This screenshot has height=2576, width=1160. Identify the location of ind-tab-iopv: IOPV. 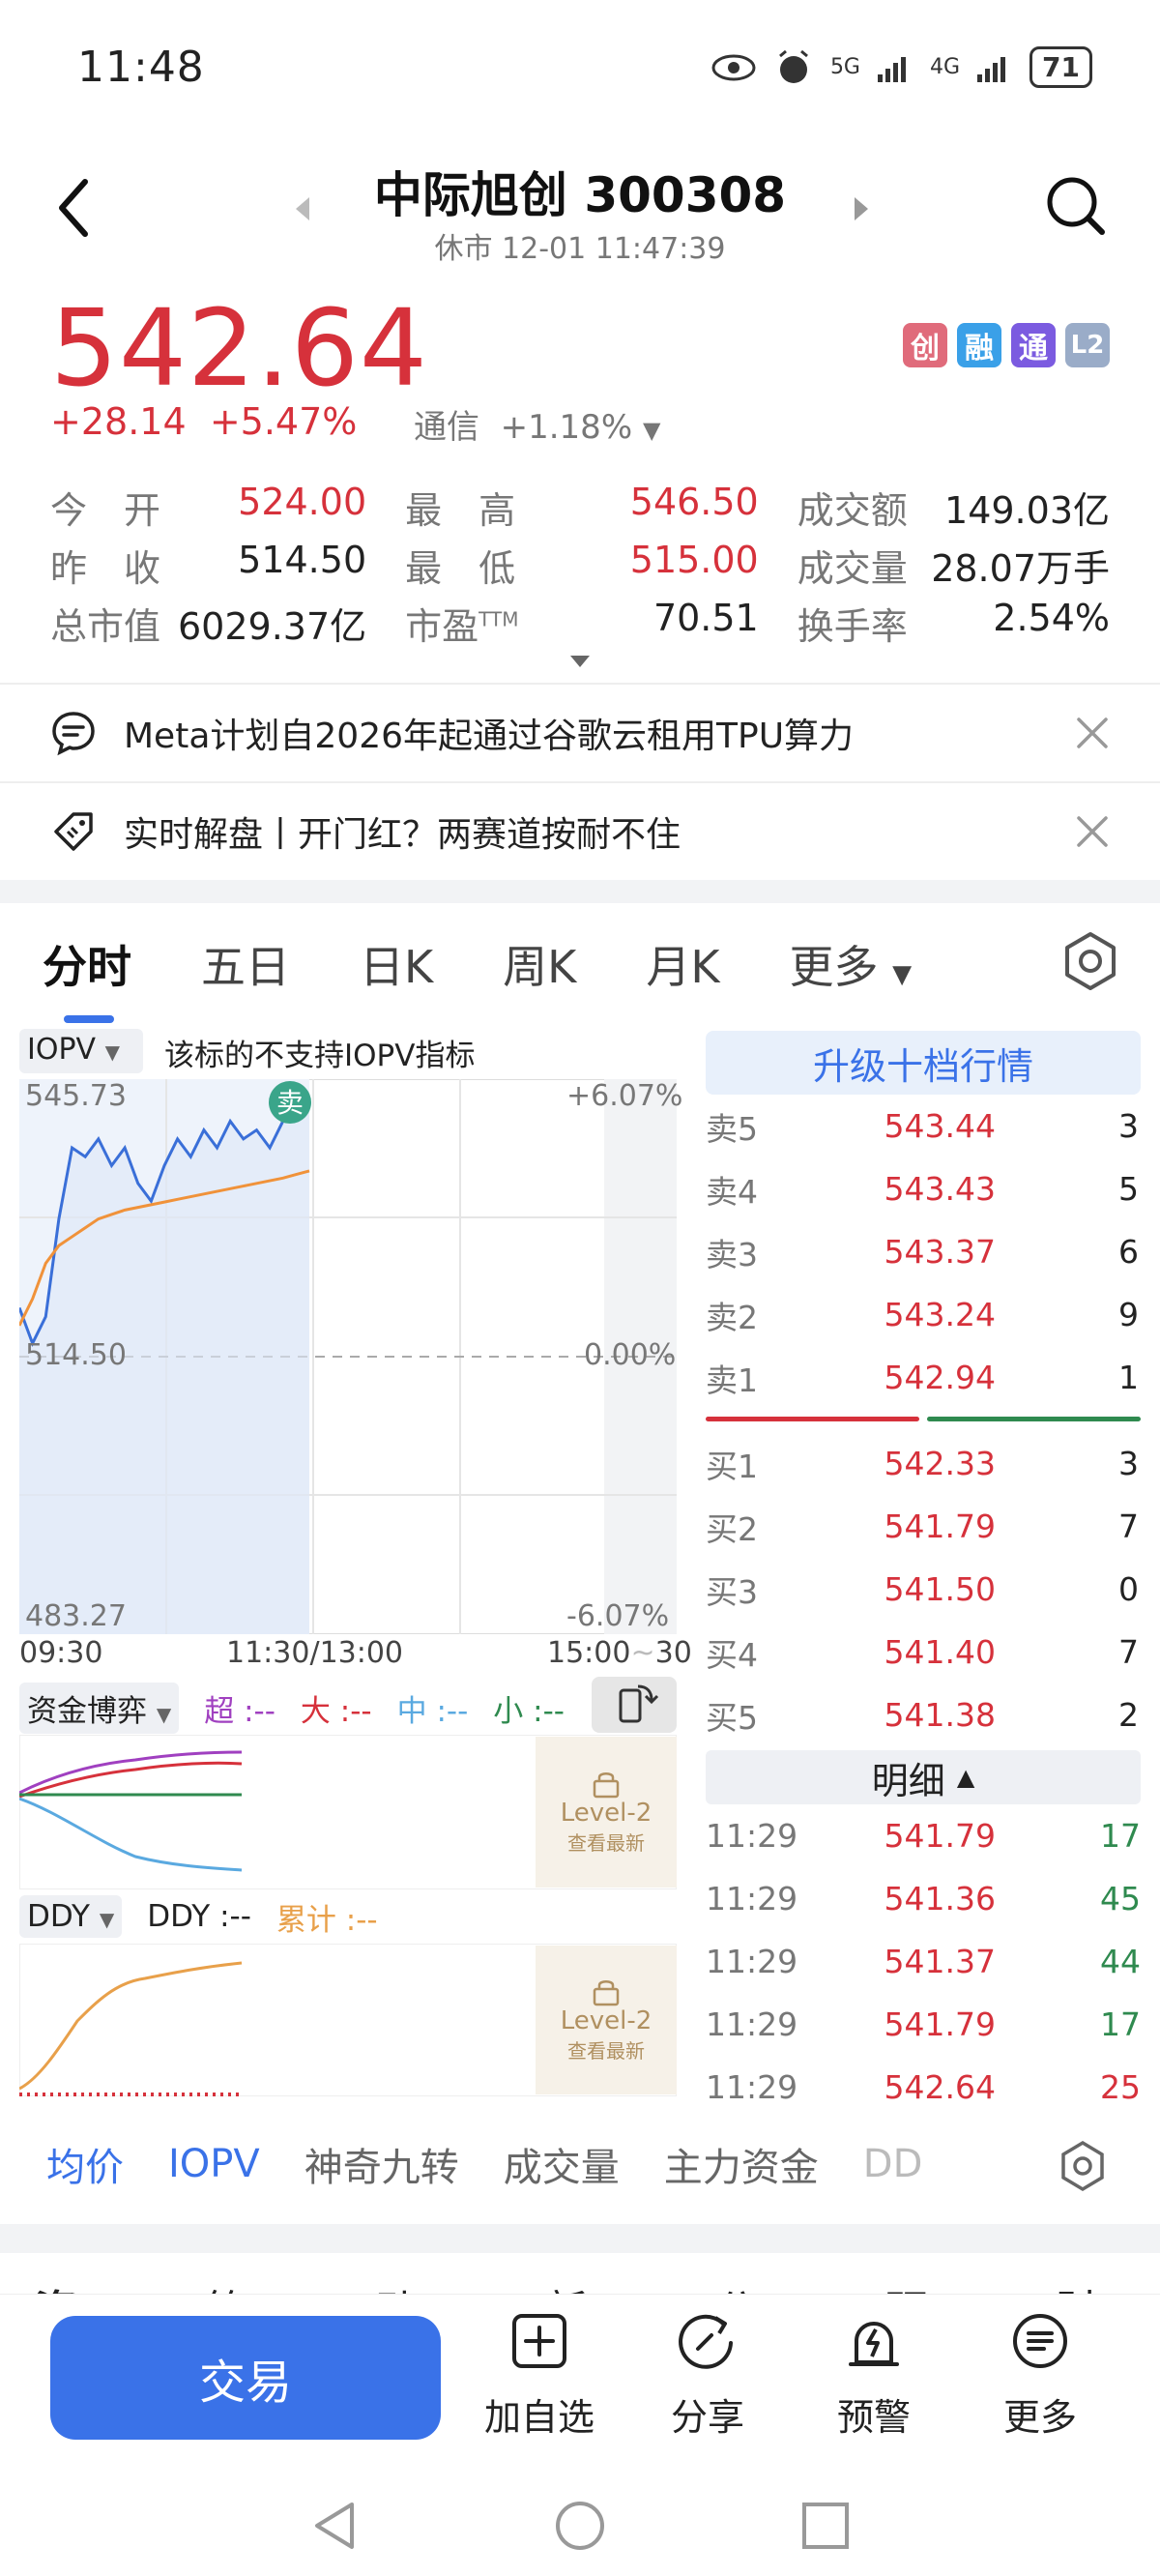
(214, 2164).